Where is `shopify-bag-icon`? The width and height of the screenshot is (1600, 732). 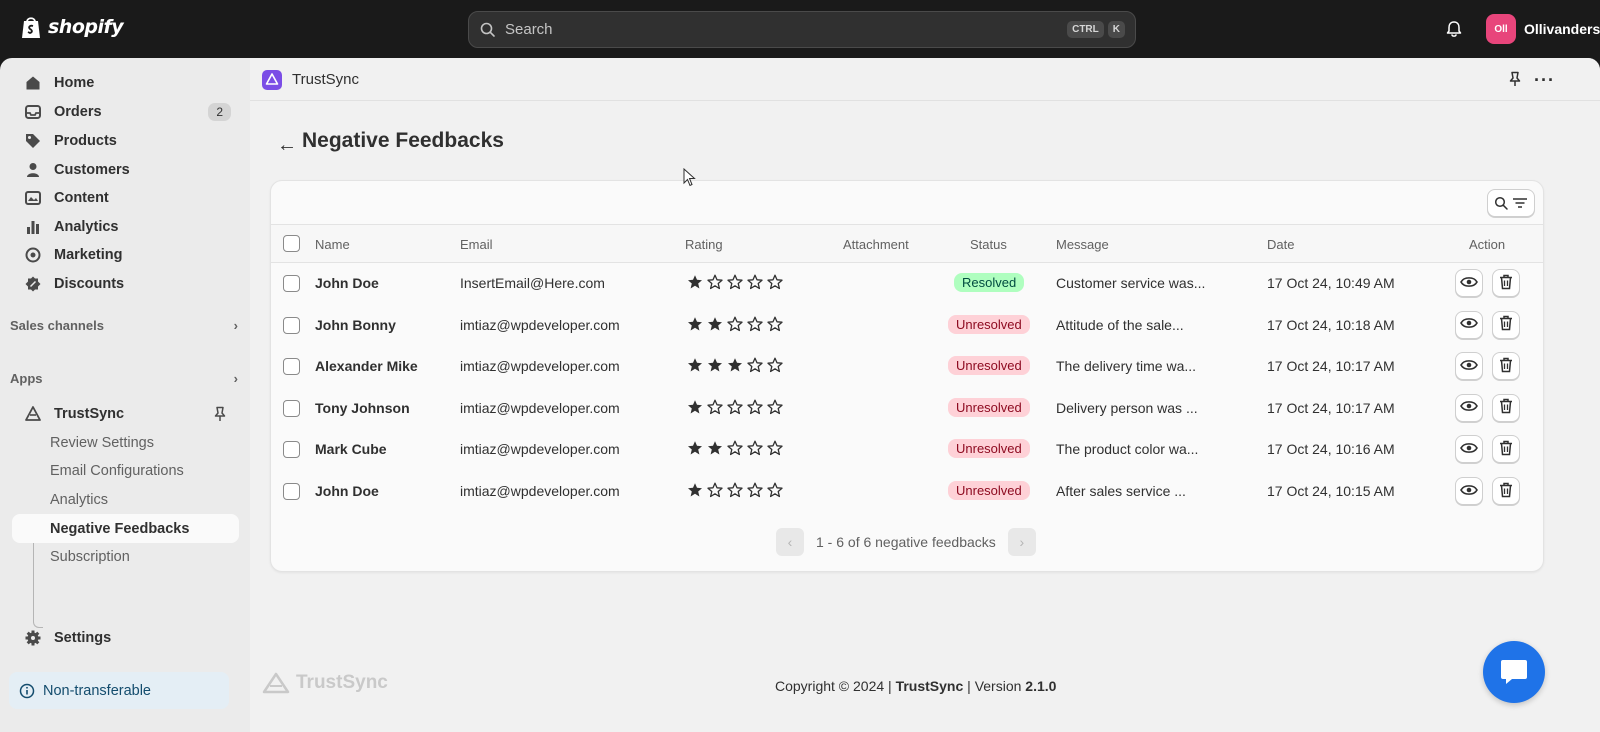 shopify-bag-icon is located at coordinates (31, 27).